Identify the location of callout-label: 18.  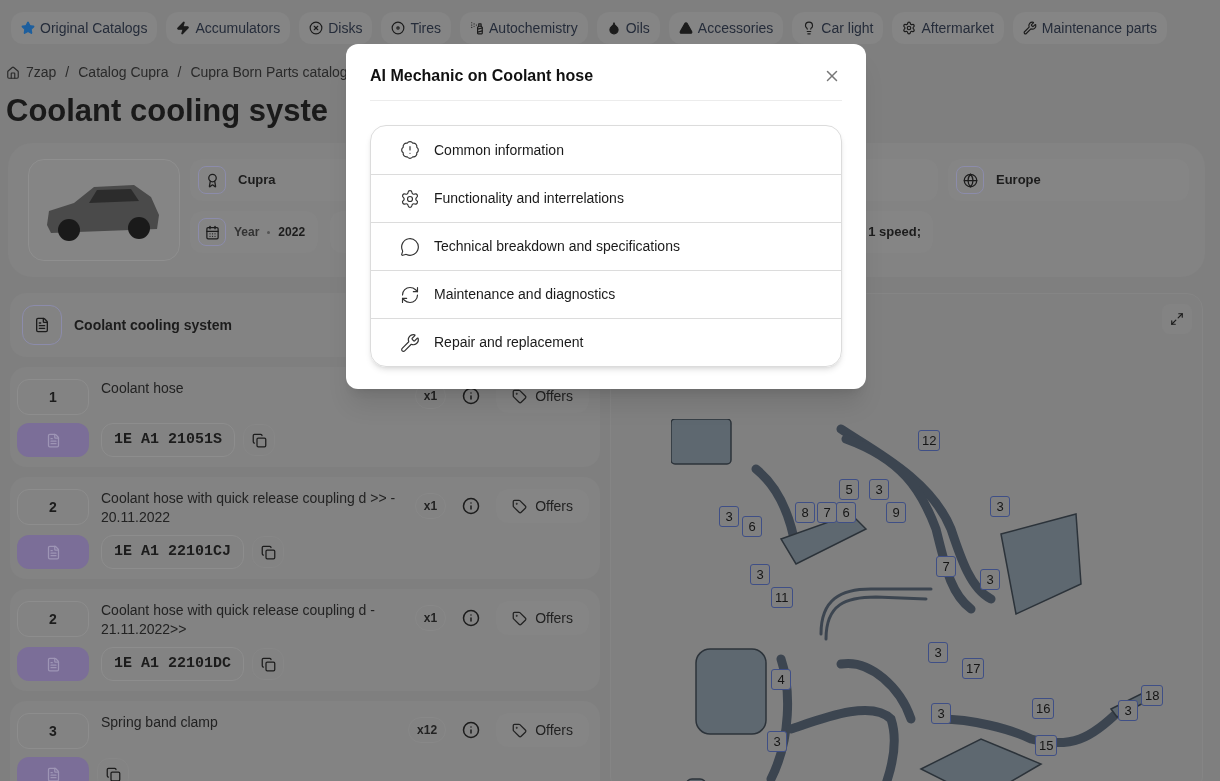
(1152, 695).